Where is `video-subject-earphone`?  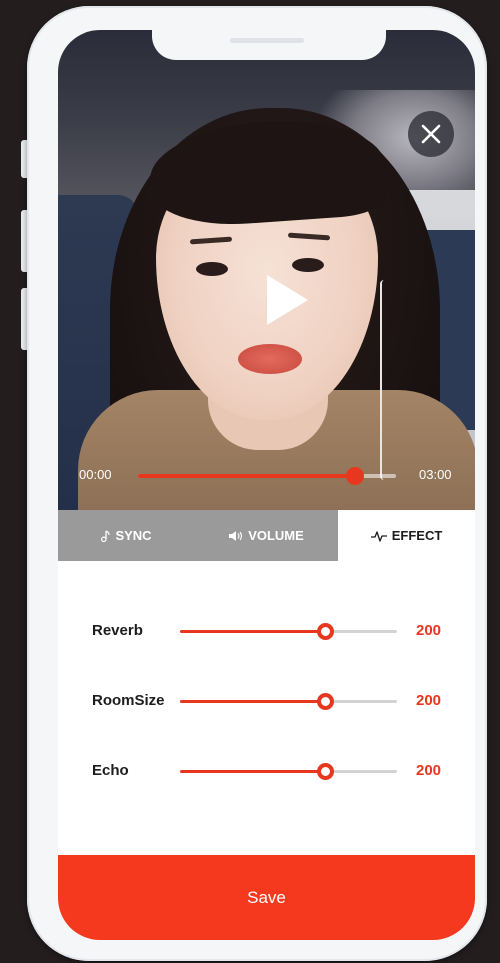
video-subject-earphone is located at coordinates (384, 380).